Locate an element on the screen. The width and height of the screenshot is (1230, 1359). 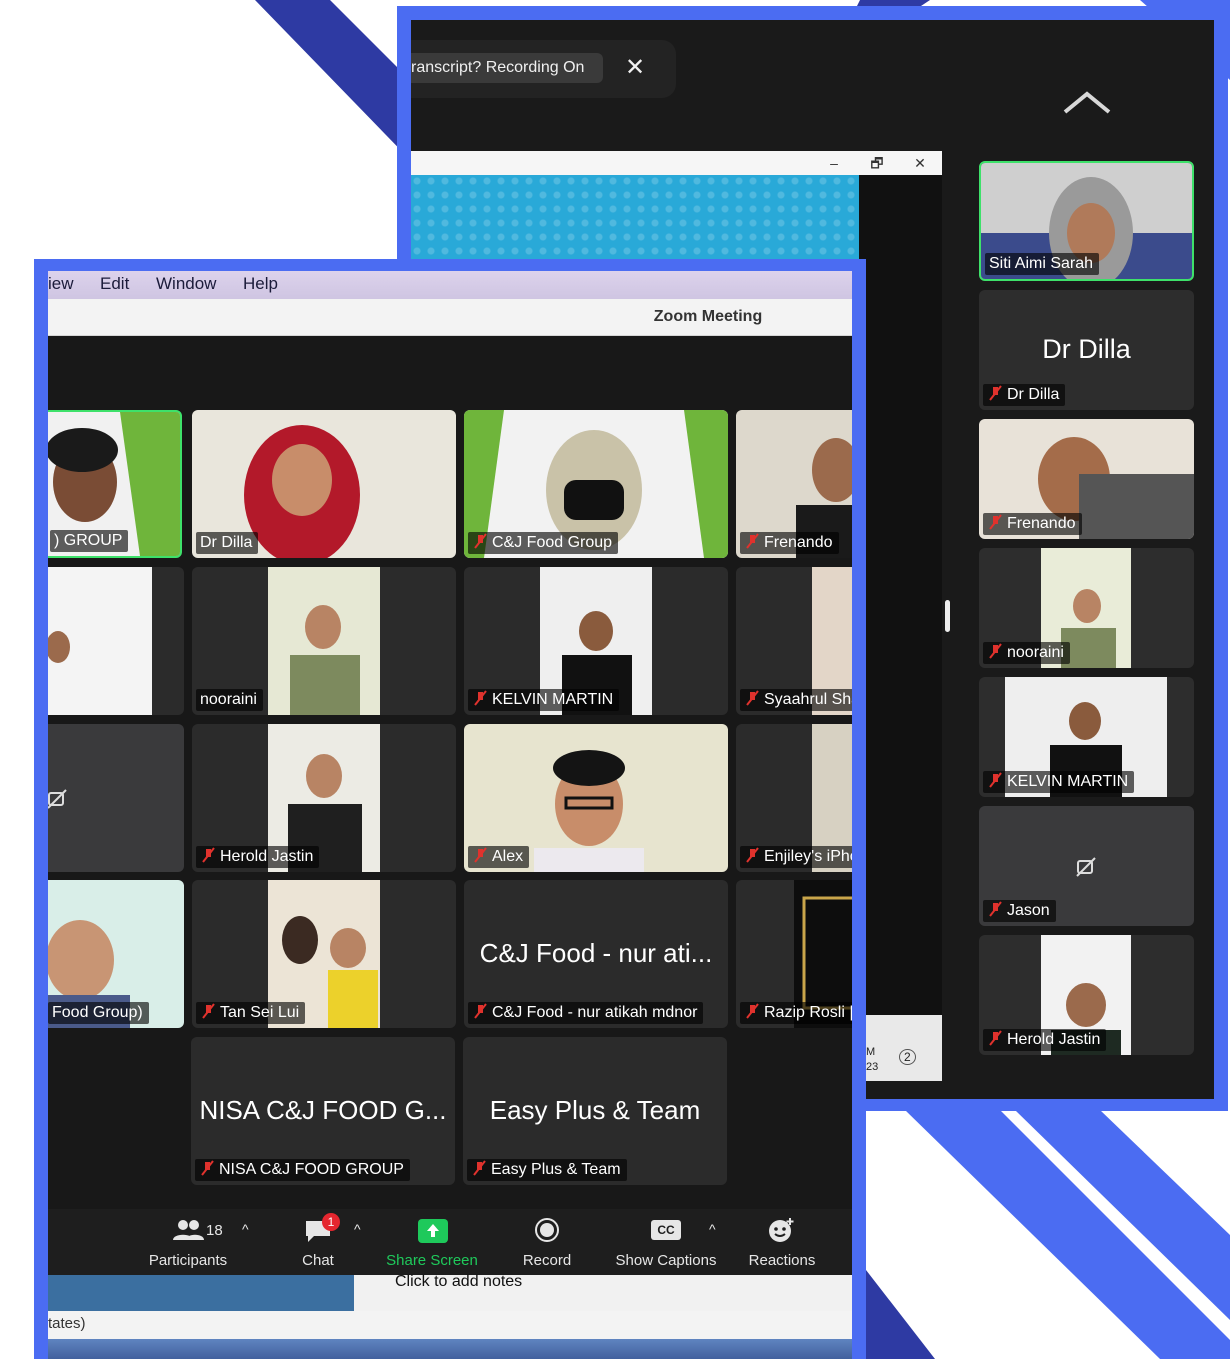
notification-icon: 2 is located at coordinates (910, 1059).